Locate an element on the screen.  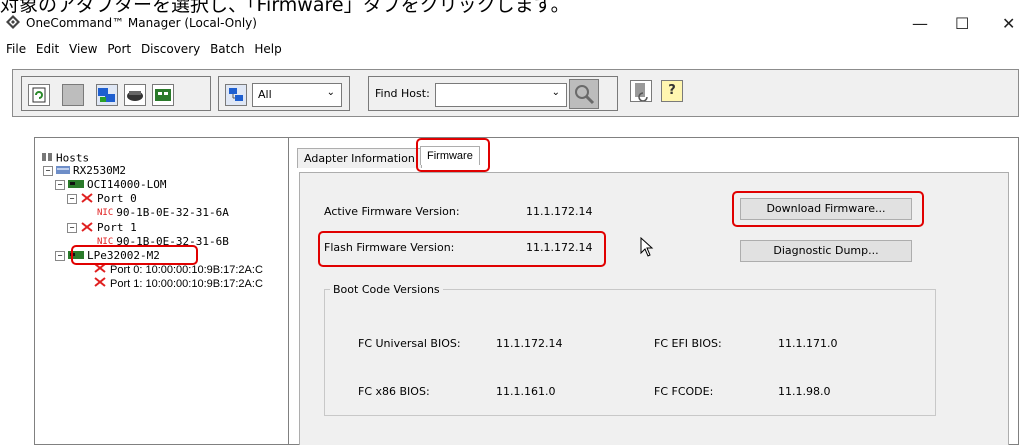
toolbar: All ⌄ Find Host: ⌄ ? is located at coordinates (515, 93).